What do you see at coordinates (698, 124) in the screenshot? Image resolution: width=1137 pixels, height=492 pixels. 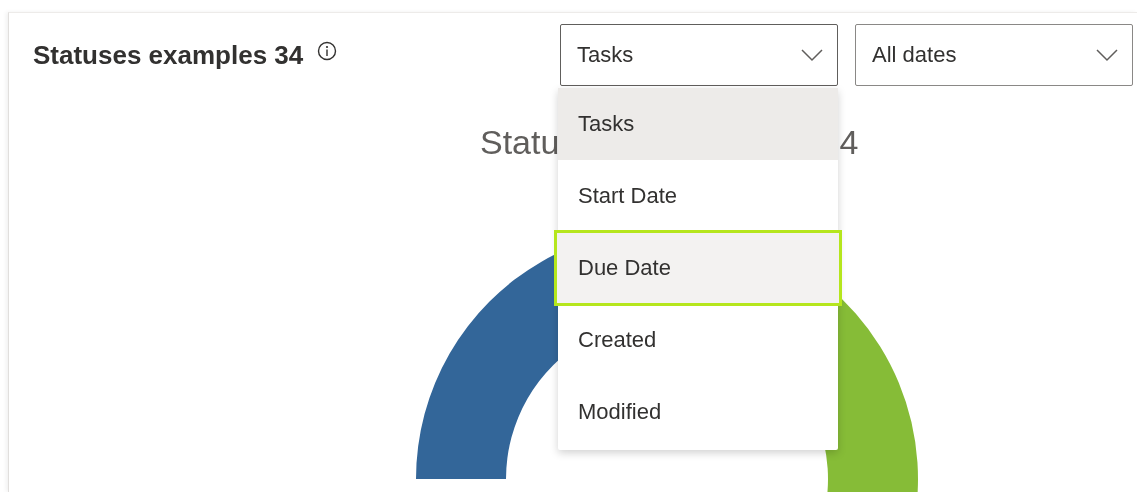 I see `menu-item: Tasks` at bounding box center [698, 124].